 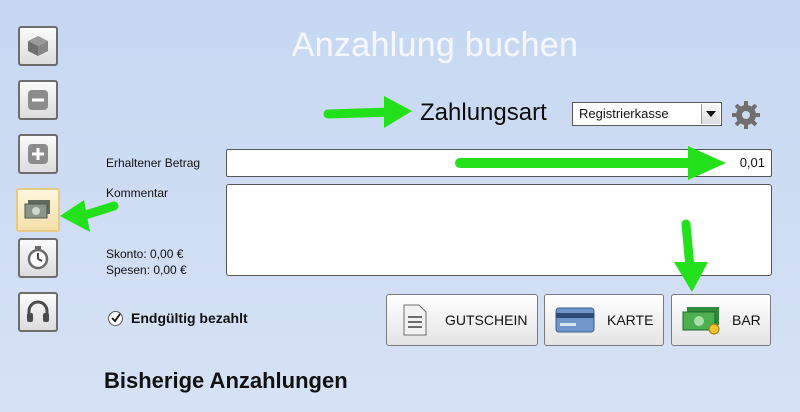 I want to click on card-button: KARTE, so click(x=604, y=320).